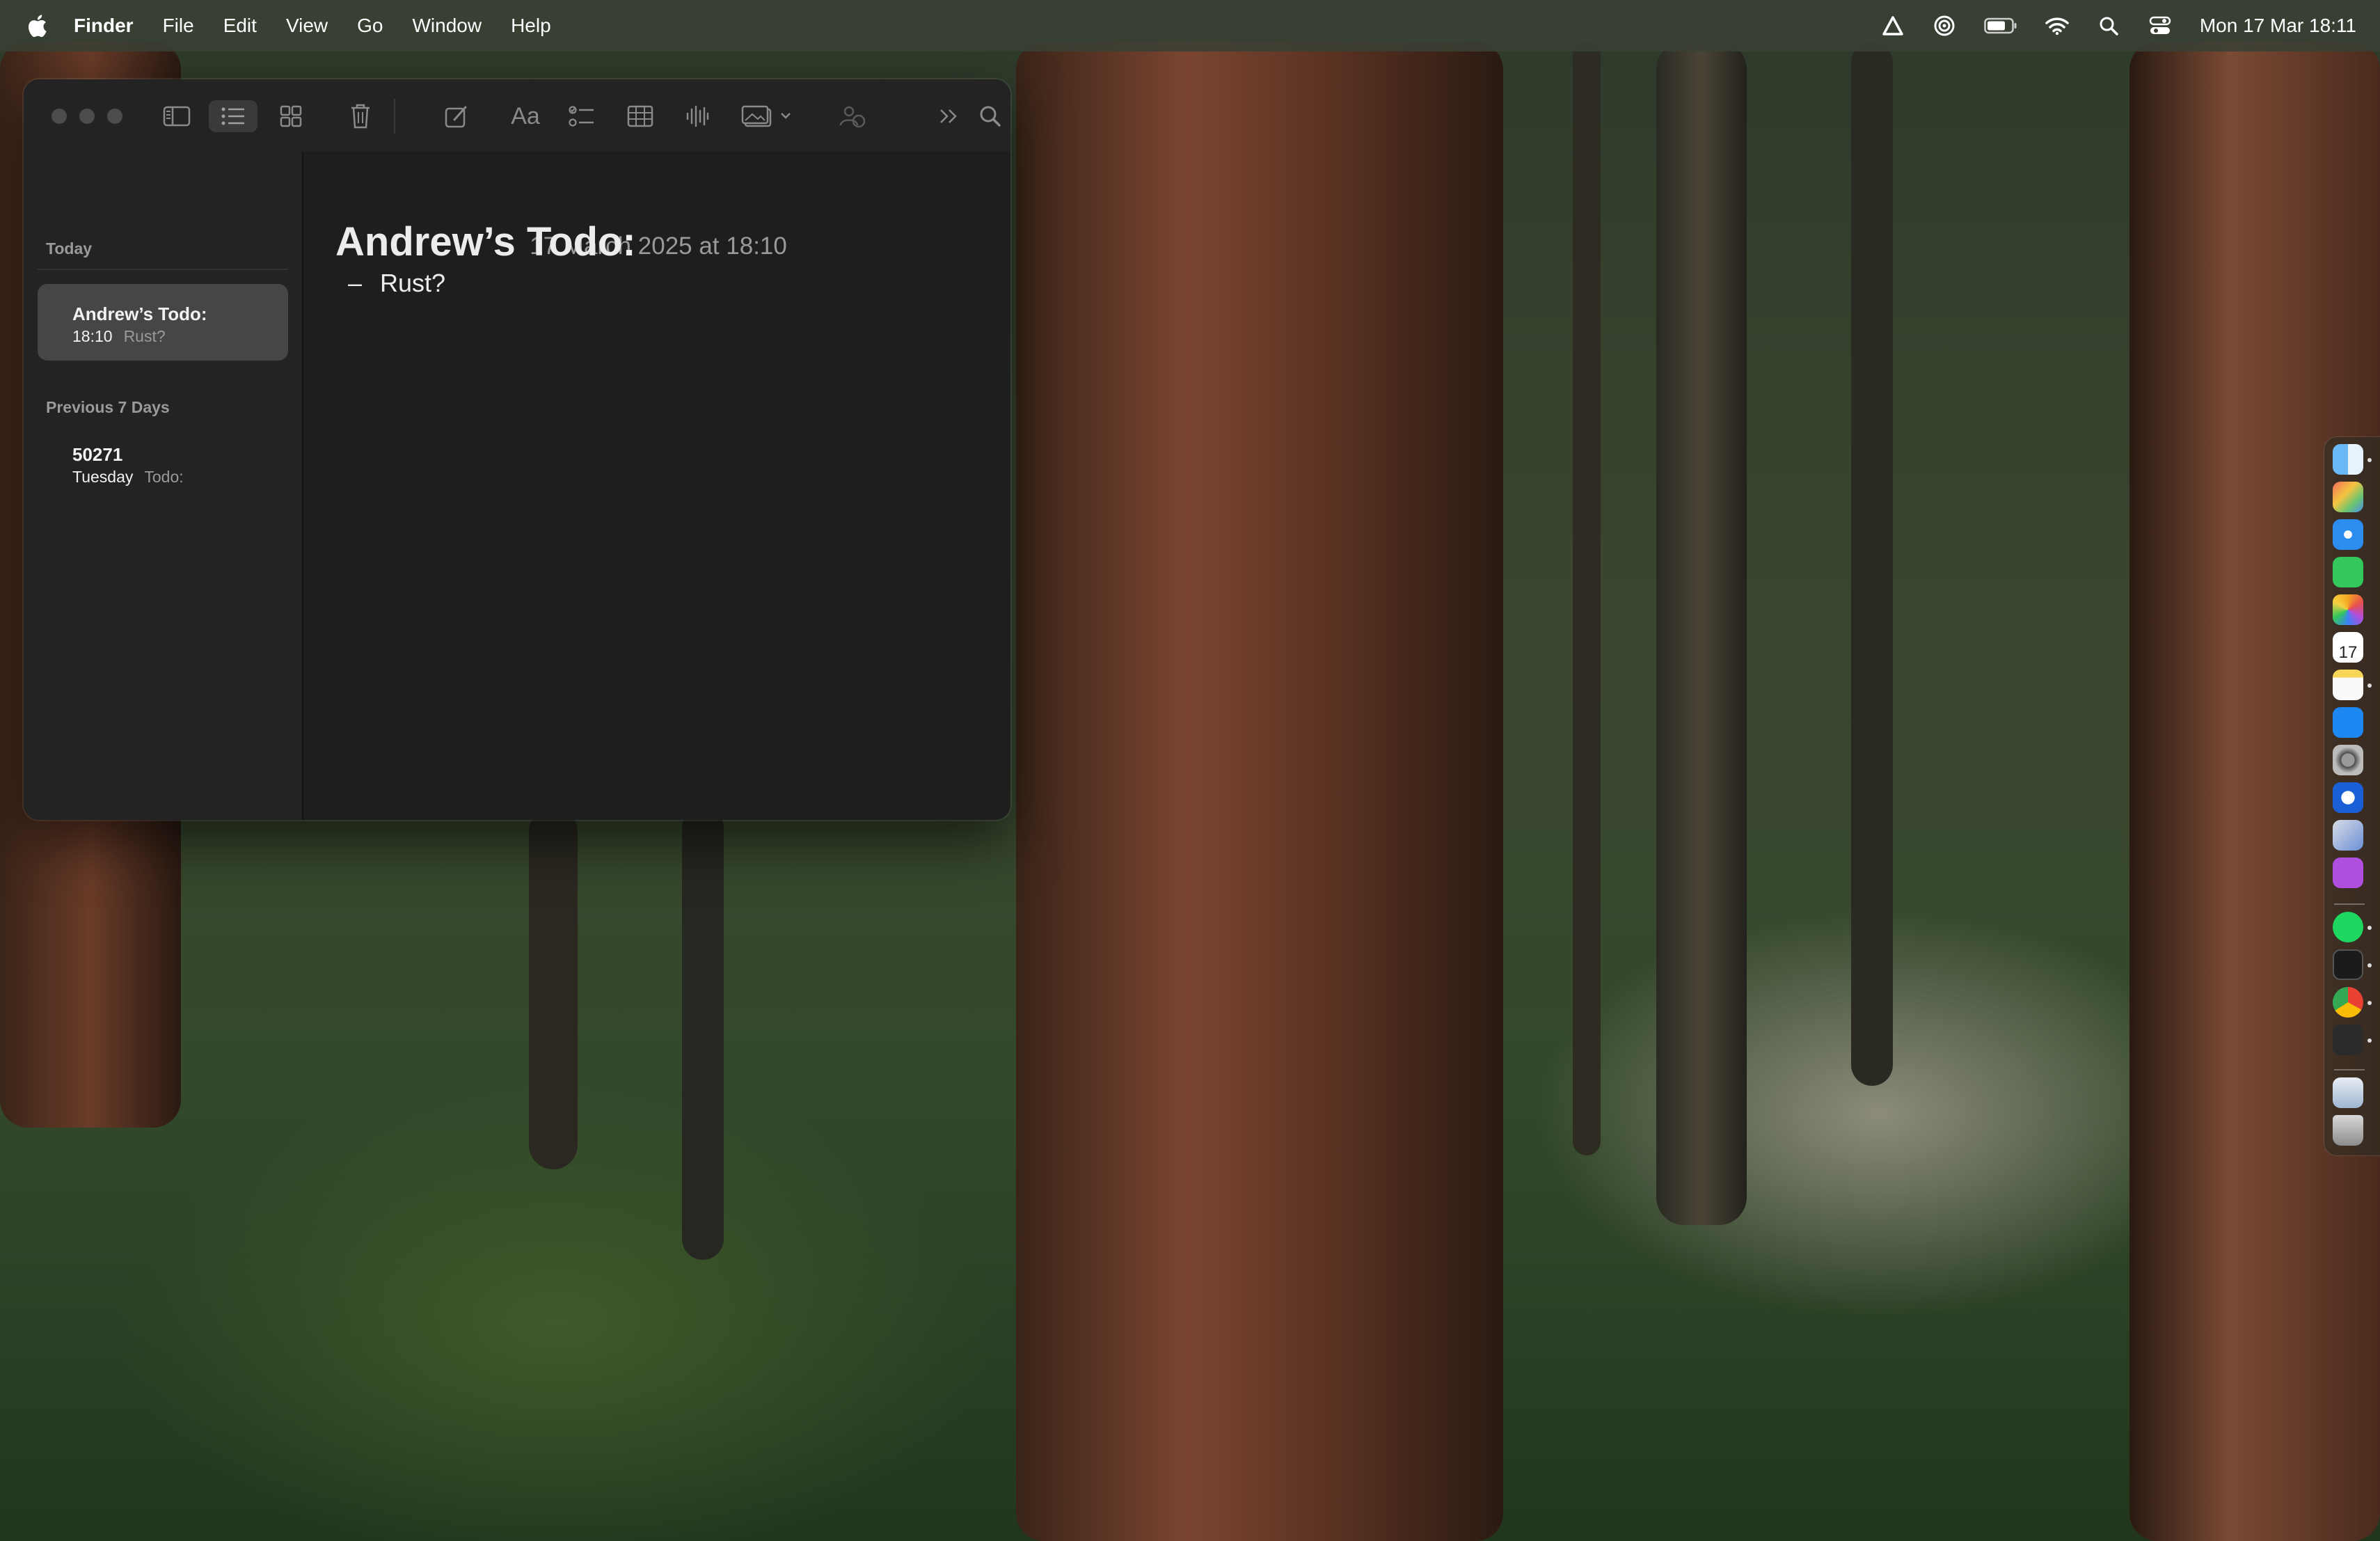  I want to click on calendar-icon: 17, so click(2348, 647).